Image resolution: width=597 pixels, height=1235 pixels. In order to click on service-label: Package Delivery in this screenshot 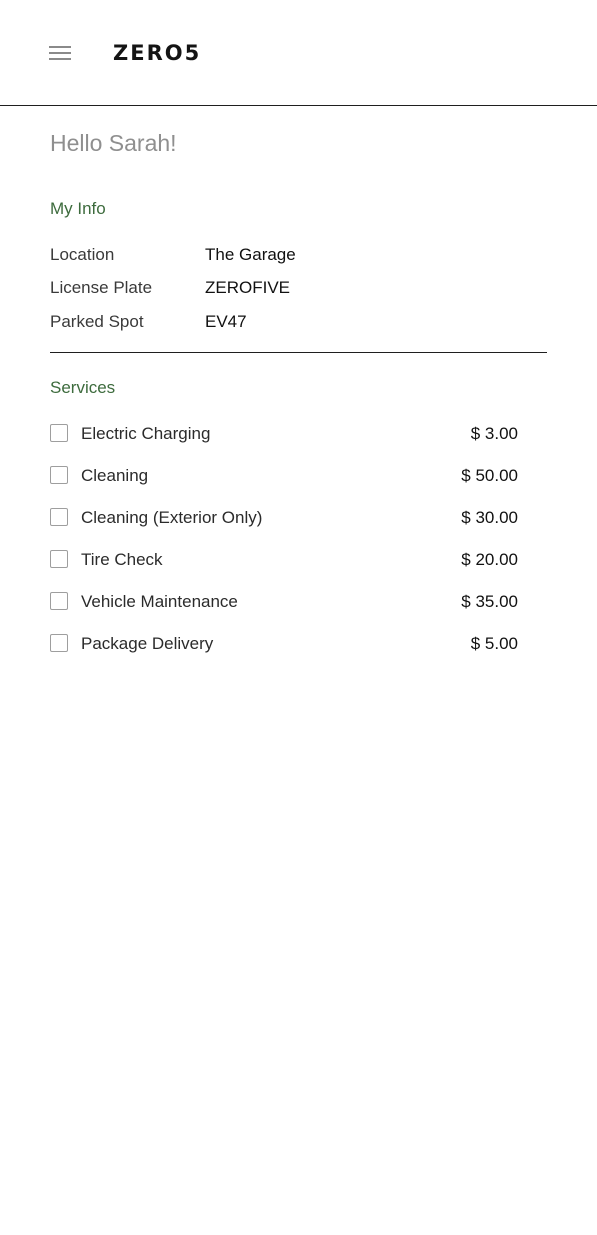, I will do `click(147, 643)`.